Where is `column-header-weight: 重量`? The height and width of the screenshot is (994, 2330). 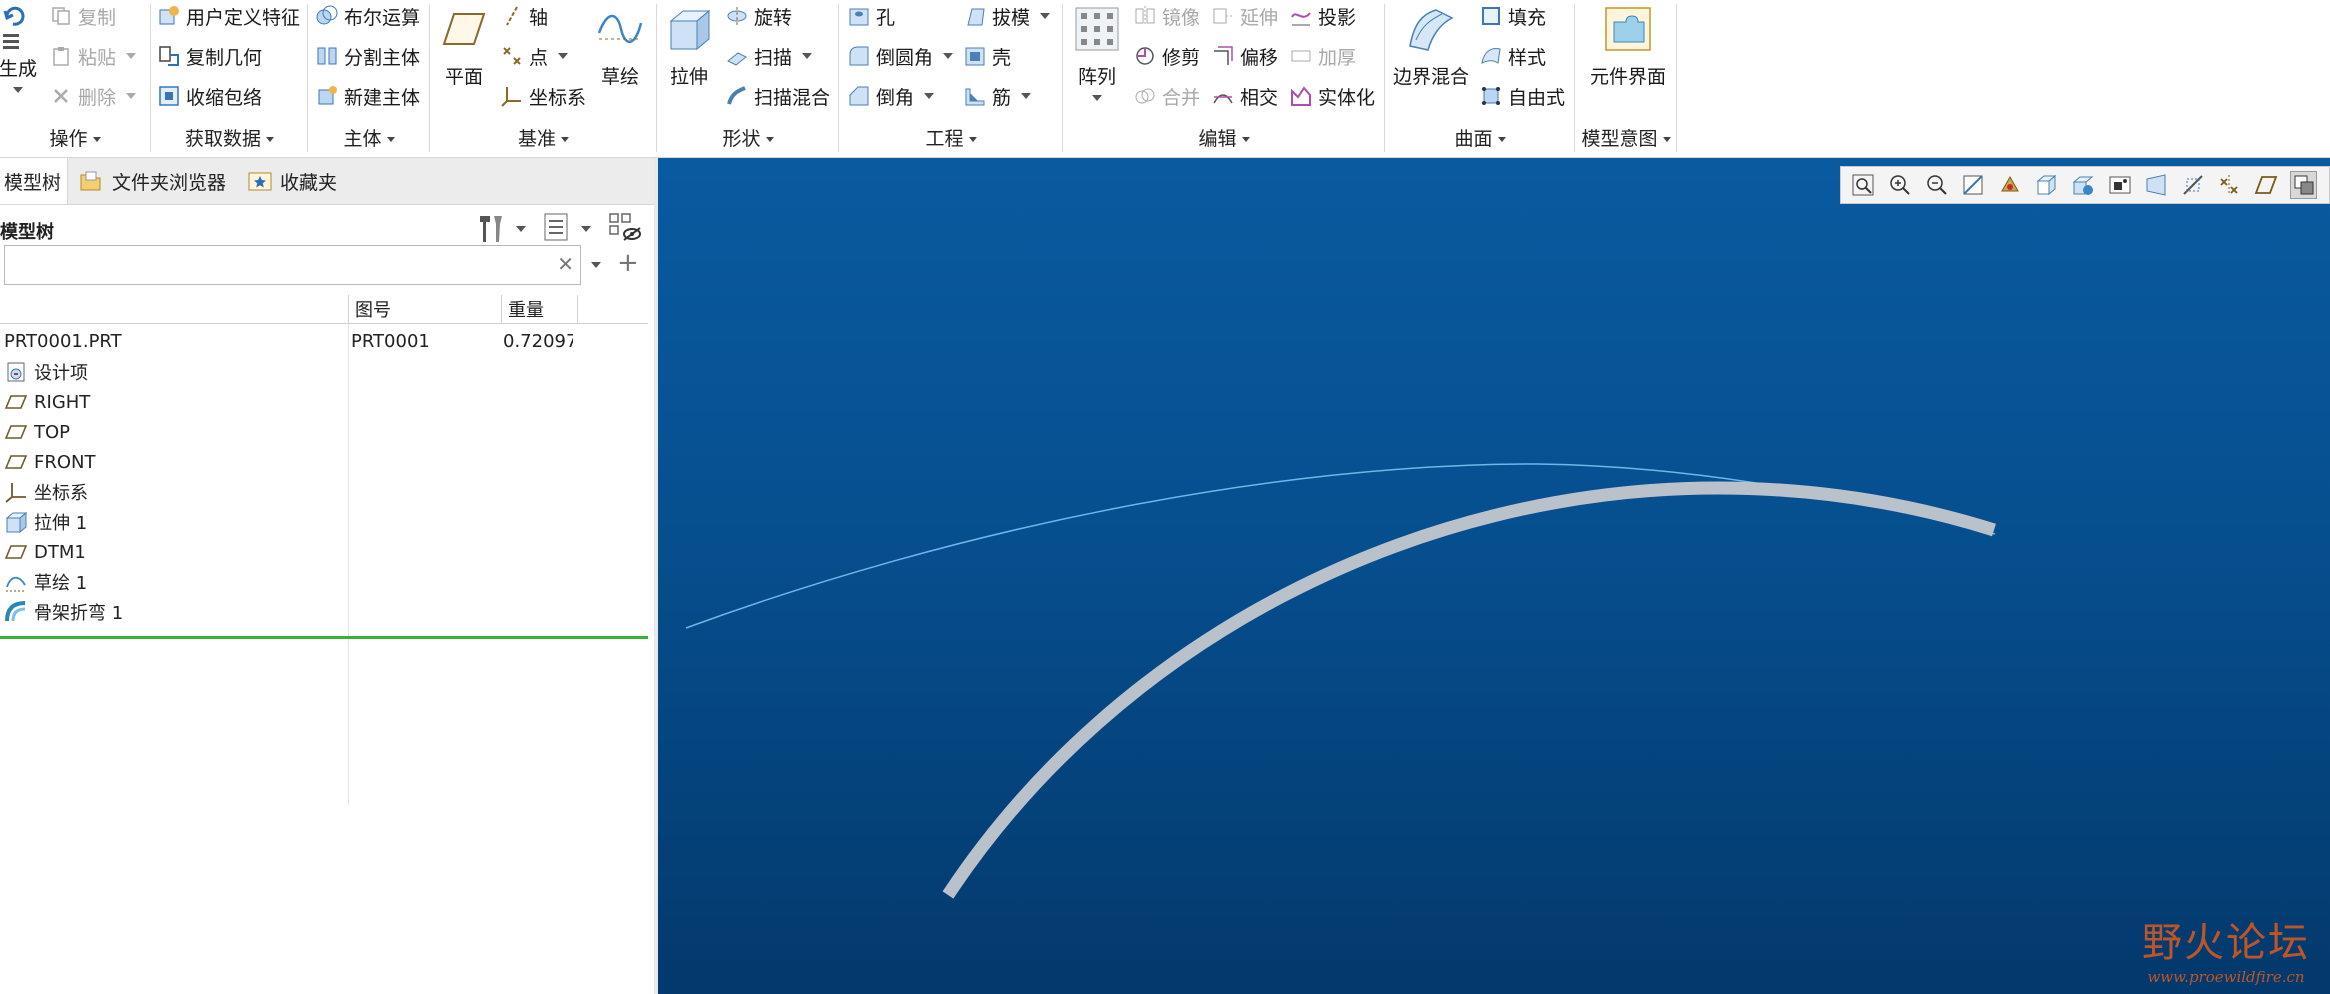 column-header-weight: 重量 is located at coordinates (539, 309).